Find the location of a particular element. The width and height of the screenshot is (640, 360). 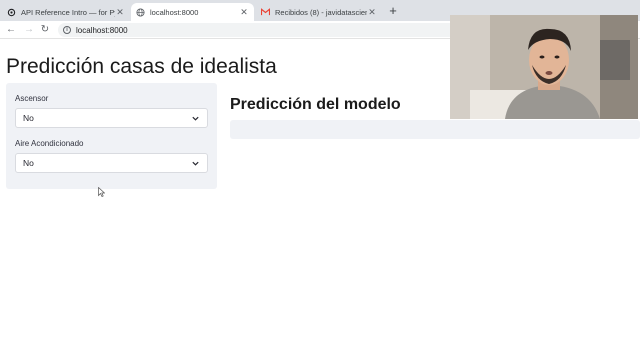

prediction-result-box is located at coordinates (435, 129).